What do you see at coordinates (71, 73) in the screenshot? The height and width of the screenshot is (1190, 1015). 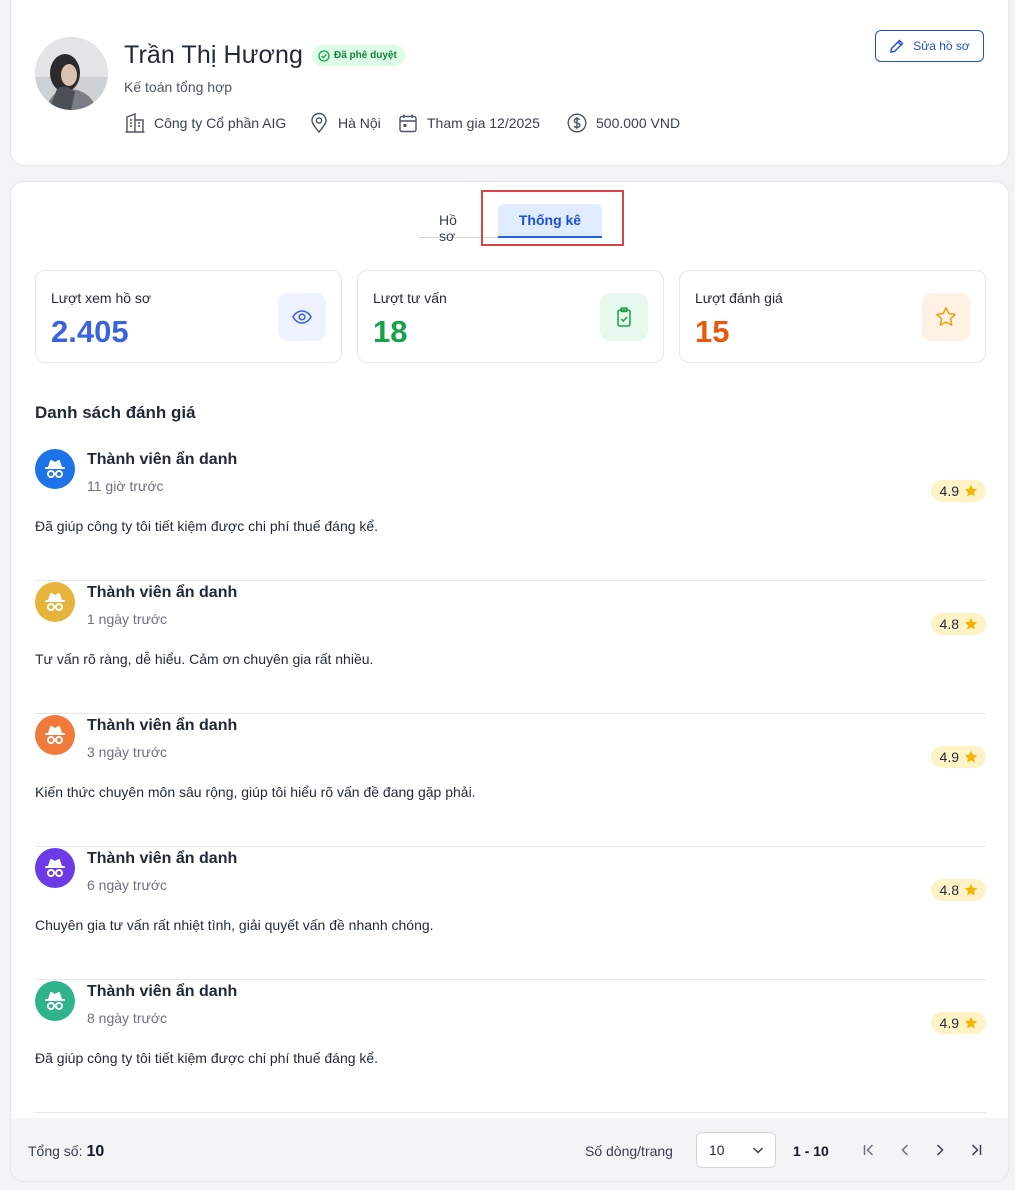 I see `profile-avatar` at bounding box center [71, 73].